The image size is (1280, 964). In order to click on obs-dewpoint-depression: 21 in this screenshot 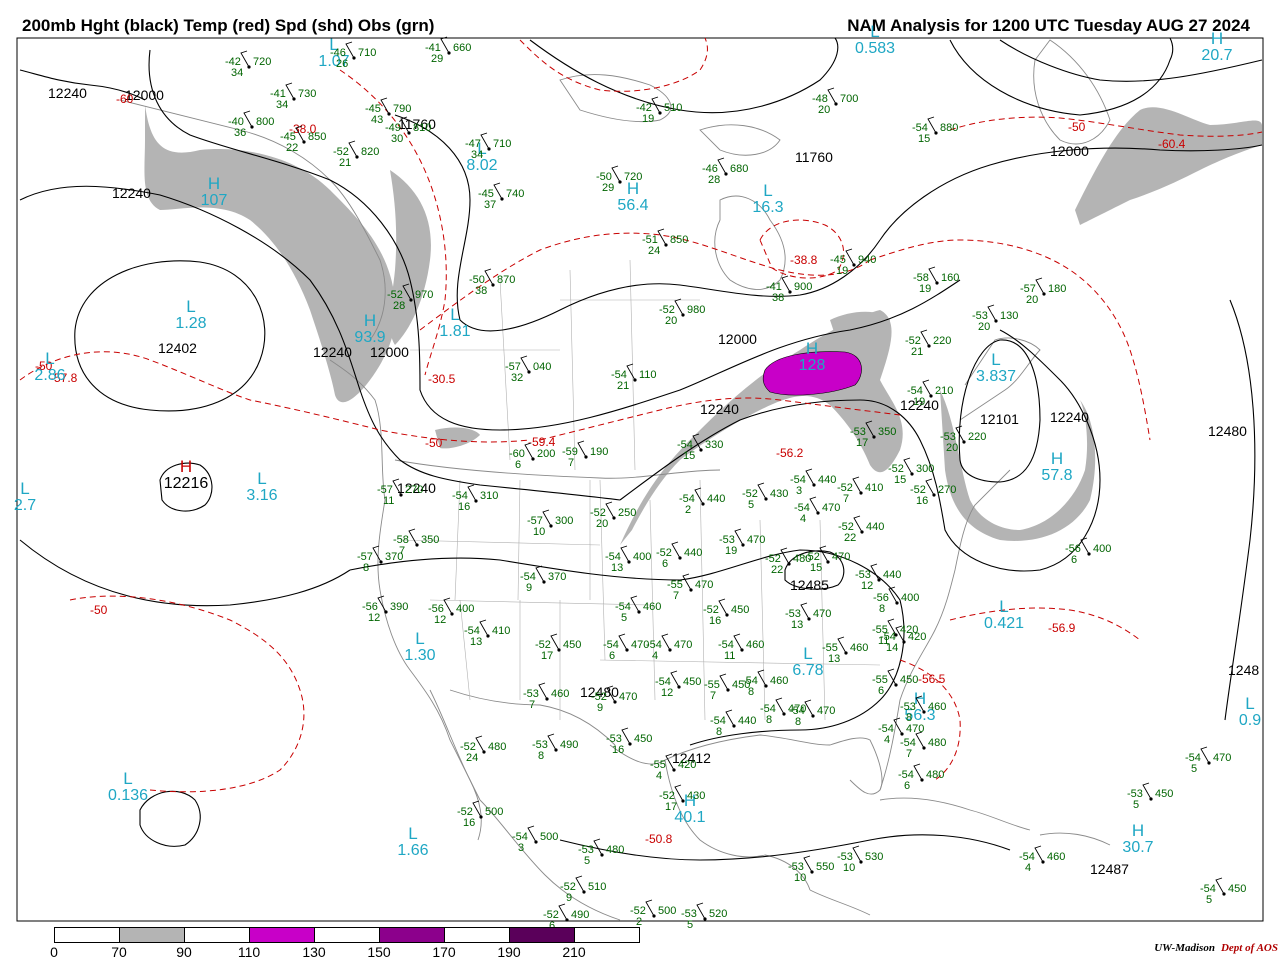, I will do `click(345, 163)`.